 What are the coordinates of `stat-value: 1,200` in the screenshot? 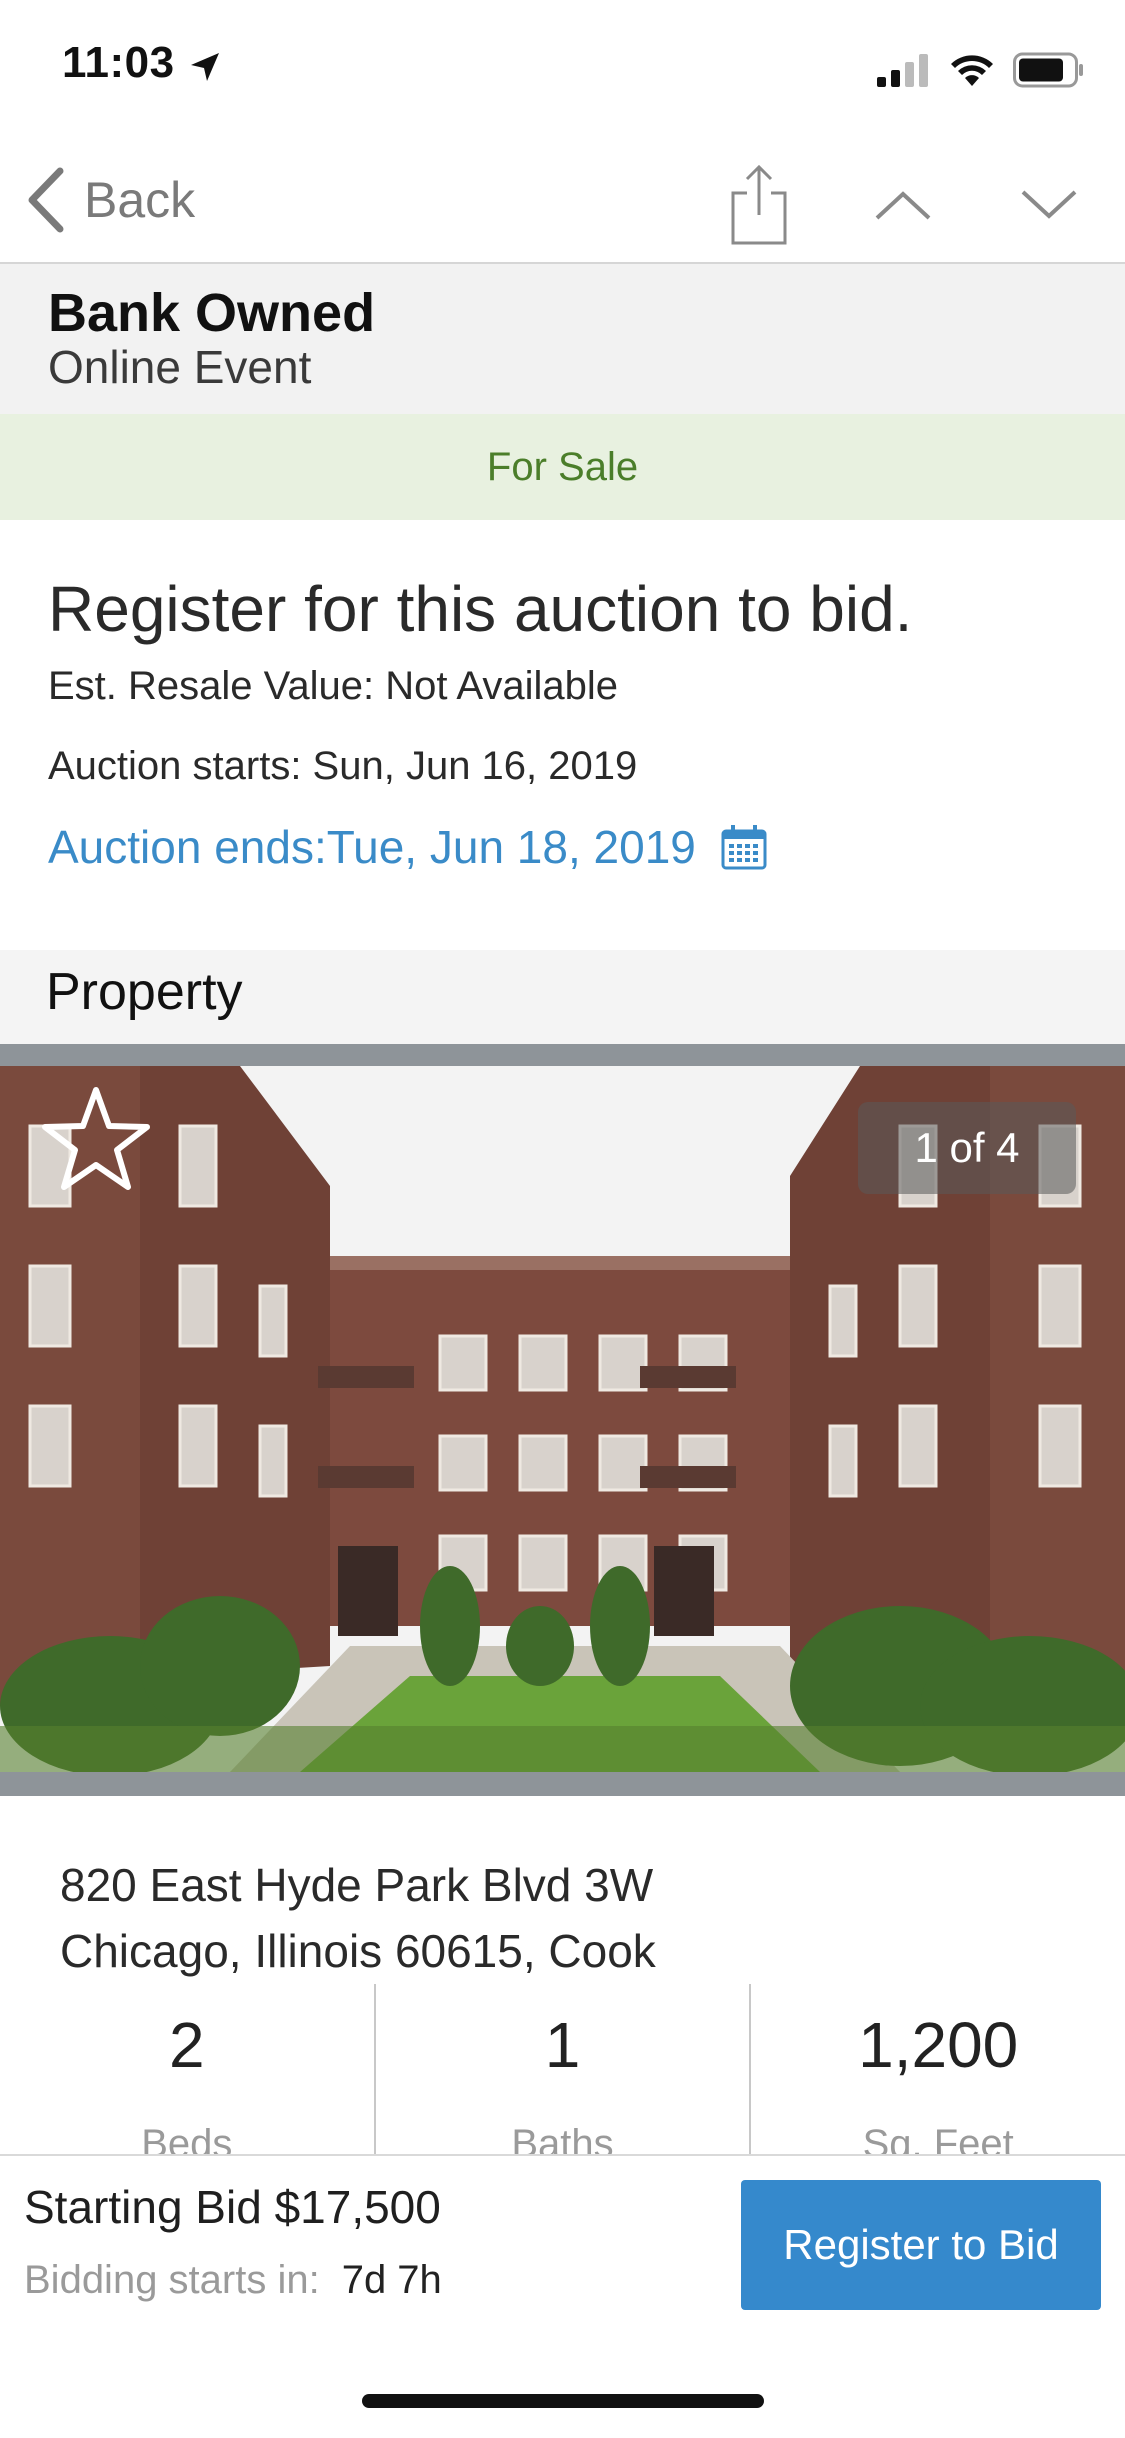 It's located at (938, 2045).